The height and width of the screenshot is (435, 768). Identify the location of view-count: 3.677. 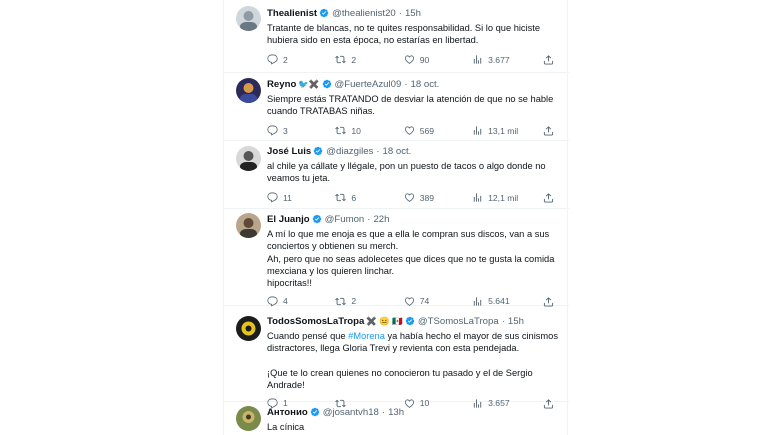
(499, 59).